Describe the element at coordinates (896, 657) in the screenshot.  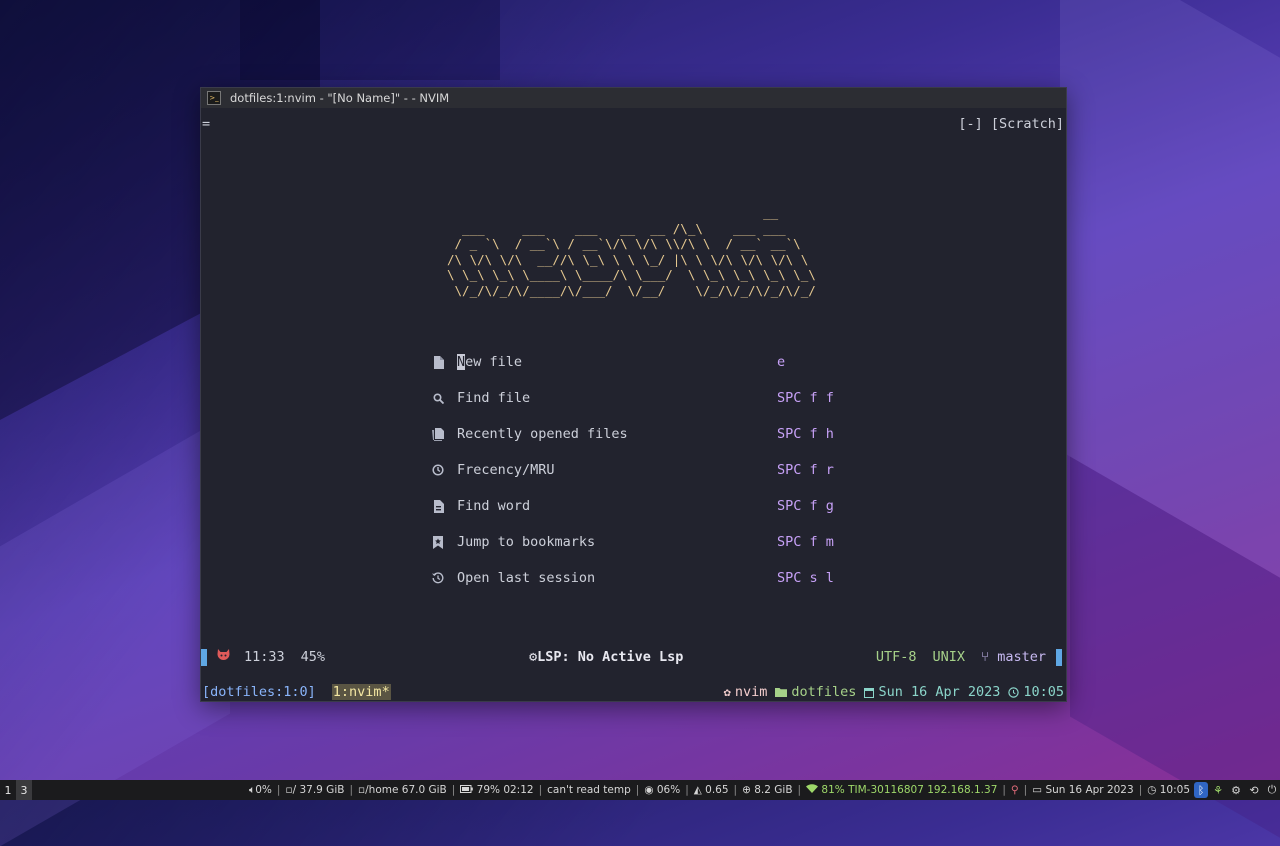
I see `file-encoding: UTF-8` at that location.